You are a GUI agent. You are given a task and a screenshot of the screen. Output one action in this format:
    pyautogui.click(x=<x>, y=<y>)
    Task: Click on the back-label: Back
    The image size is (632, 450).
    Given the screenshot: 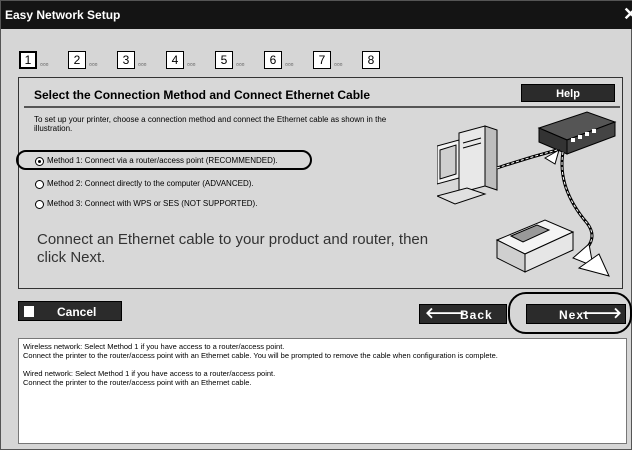 What is the action you would take?
    pyautogui.click(x=476, y=315)
    